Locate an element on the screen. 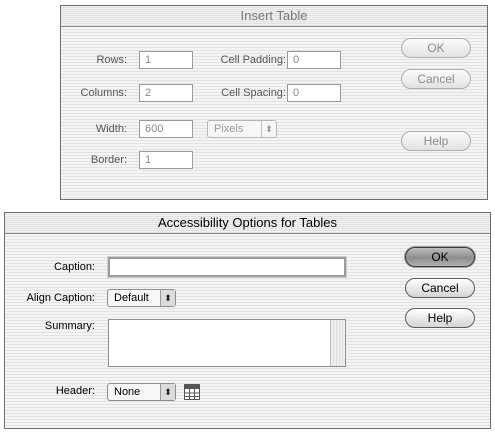 Image resolution: width=495 pixels, height=433 pixels. header-popup: None ⬍ is located at coordinates (141, 392).